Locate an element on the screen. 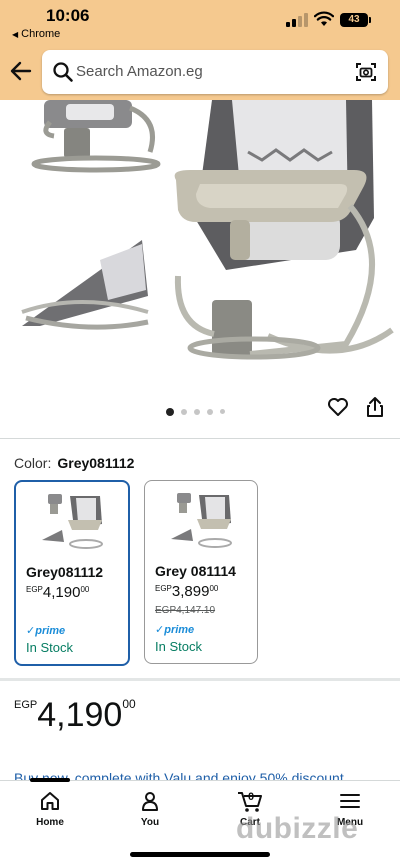  price-whole: 4,190 is located at coordinates (80, 715).